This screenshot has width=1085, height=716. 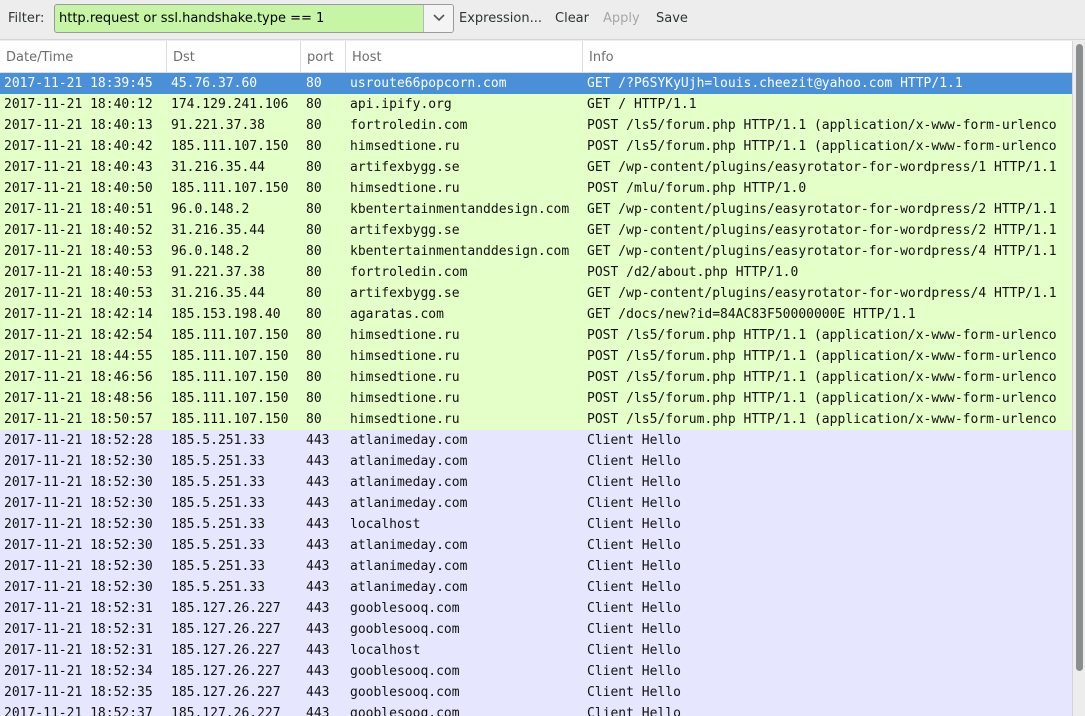 What do you see at coordinates (1079, 357) in the screenshot?
I see `scrollbar-thumb` at bounding box center [1079, 357].